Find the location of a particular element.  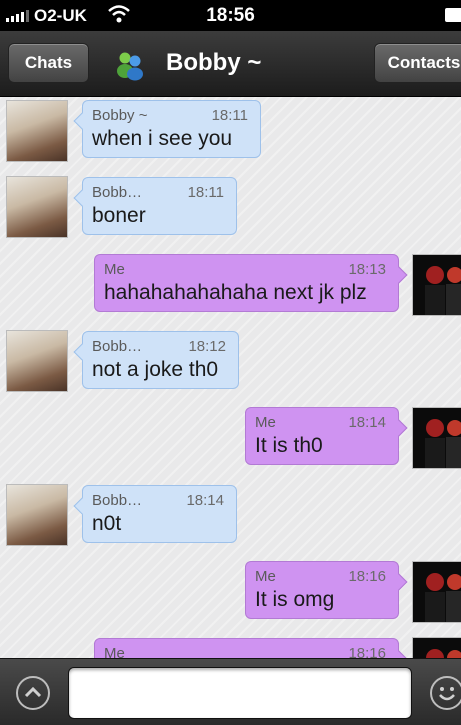

message-bubble-incoming: Bobb… 18:11 boner is located at coordinates (155, 206).